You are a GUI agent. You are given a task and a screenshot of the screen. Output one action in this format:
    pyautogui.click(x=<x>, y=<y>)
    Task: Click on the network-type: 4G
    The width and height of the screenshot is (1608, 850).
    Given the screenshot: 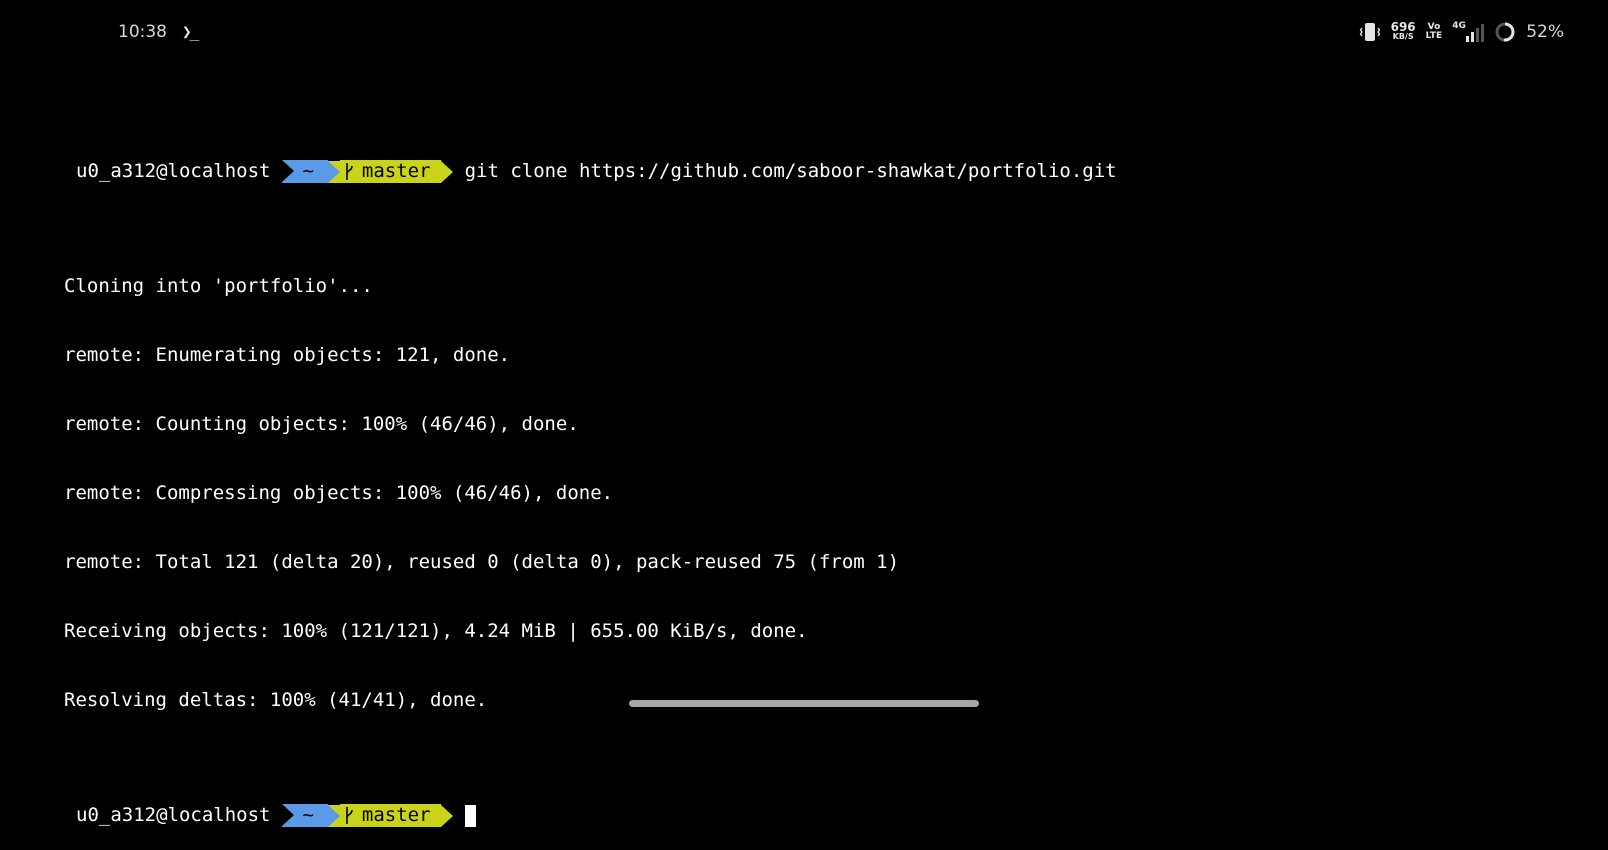 What is the action you would take?
    pyautogui.click(x=1459, y=26)
    